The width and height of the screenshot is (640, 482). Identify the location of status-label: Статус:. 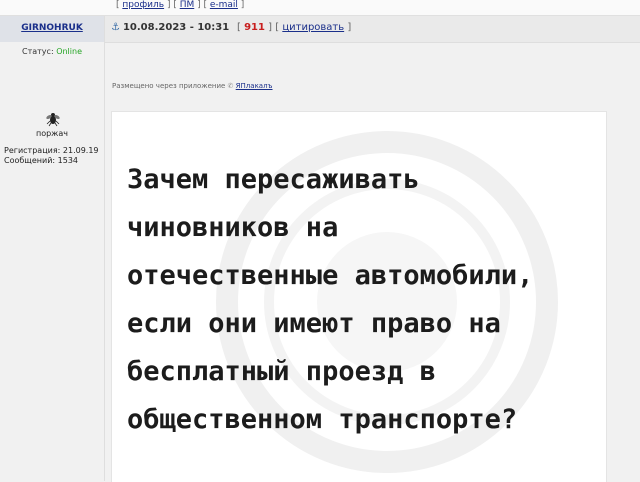
(38, 51).